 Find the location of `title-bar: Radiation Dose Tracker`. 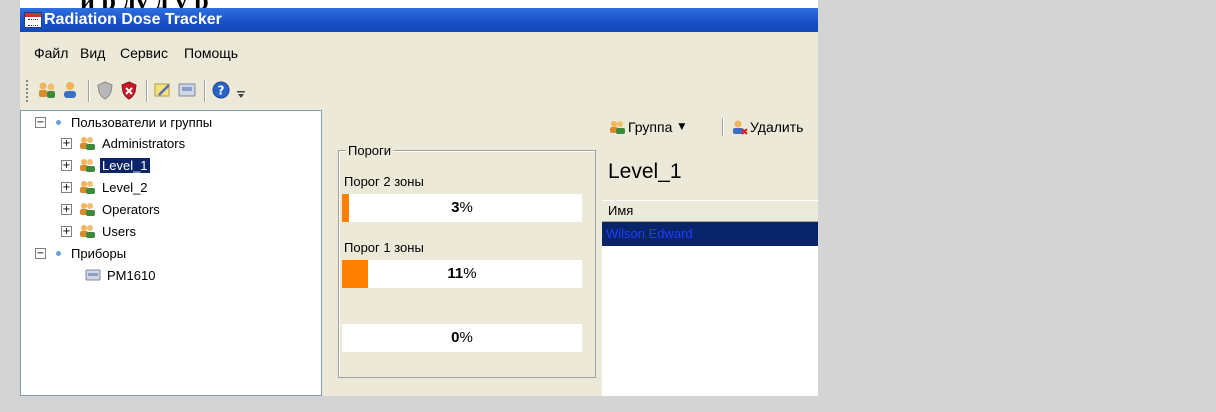

title-bar: Radiation Dose Tracker is located at coordinates (419, 20).